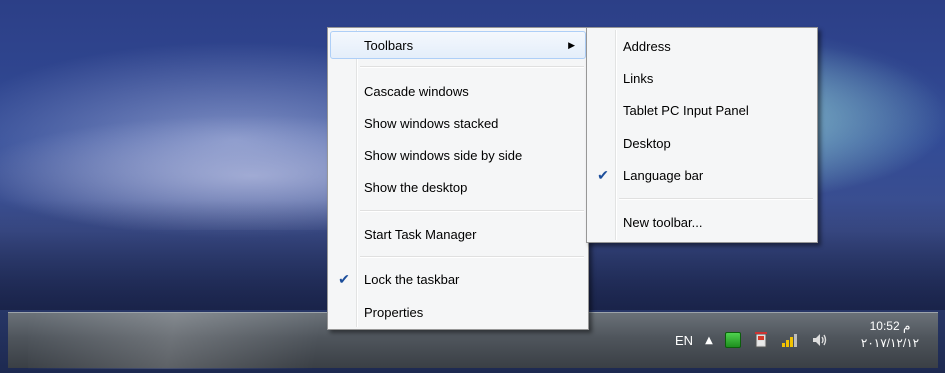 The height and width of the screenshot is (373, 945). What do you see at coordinates (890, 335) in the screenshot?
I see `system-clock: 10:52 م ٢٠١٧/١٢/١٢` at bounding box center [890, 335].